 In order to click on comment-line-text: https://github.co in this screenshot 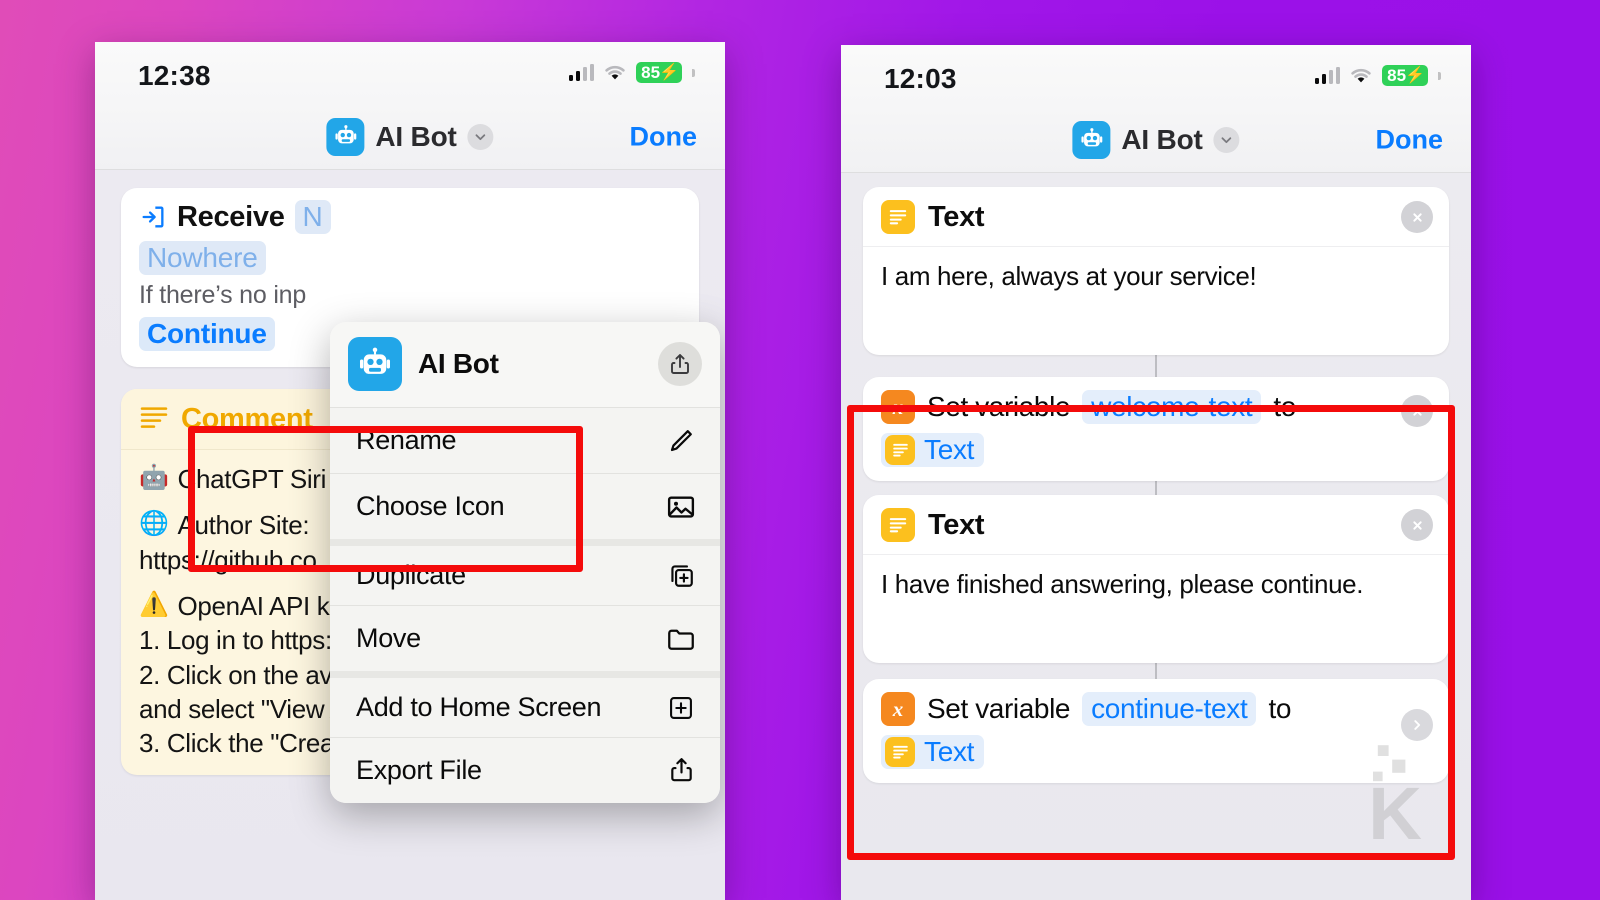, I will do `click(228, 559)`.